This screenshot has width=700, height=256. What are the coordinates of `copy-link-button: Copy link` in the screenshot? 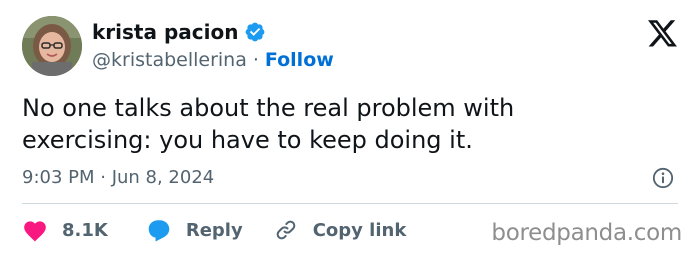 It's located at (340, 230).